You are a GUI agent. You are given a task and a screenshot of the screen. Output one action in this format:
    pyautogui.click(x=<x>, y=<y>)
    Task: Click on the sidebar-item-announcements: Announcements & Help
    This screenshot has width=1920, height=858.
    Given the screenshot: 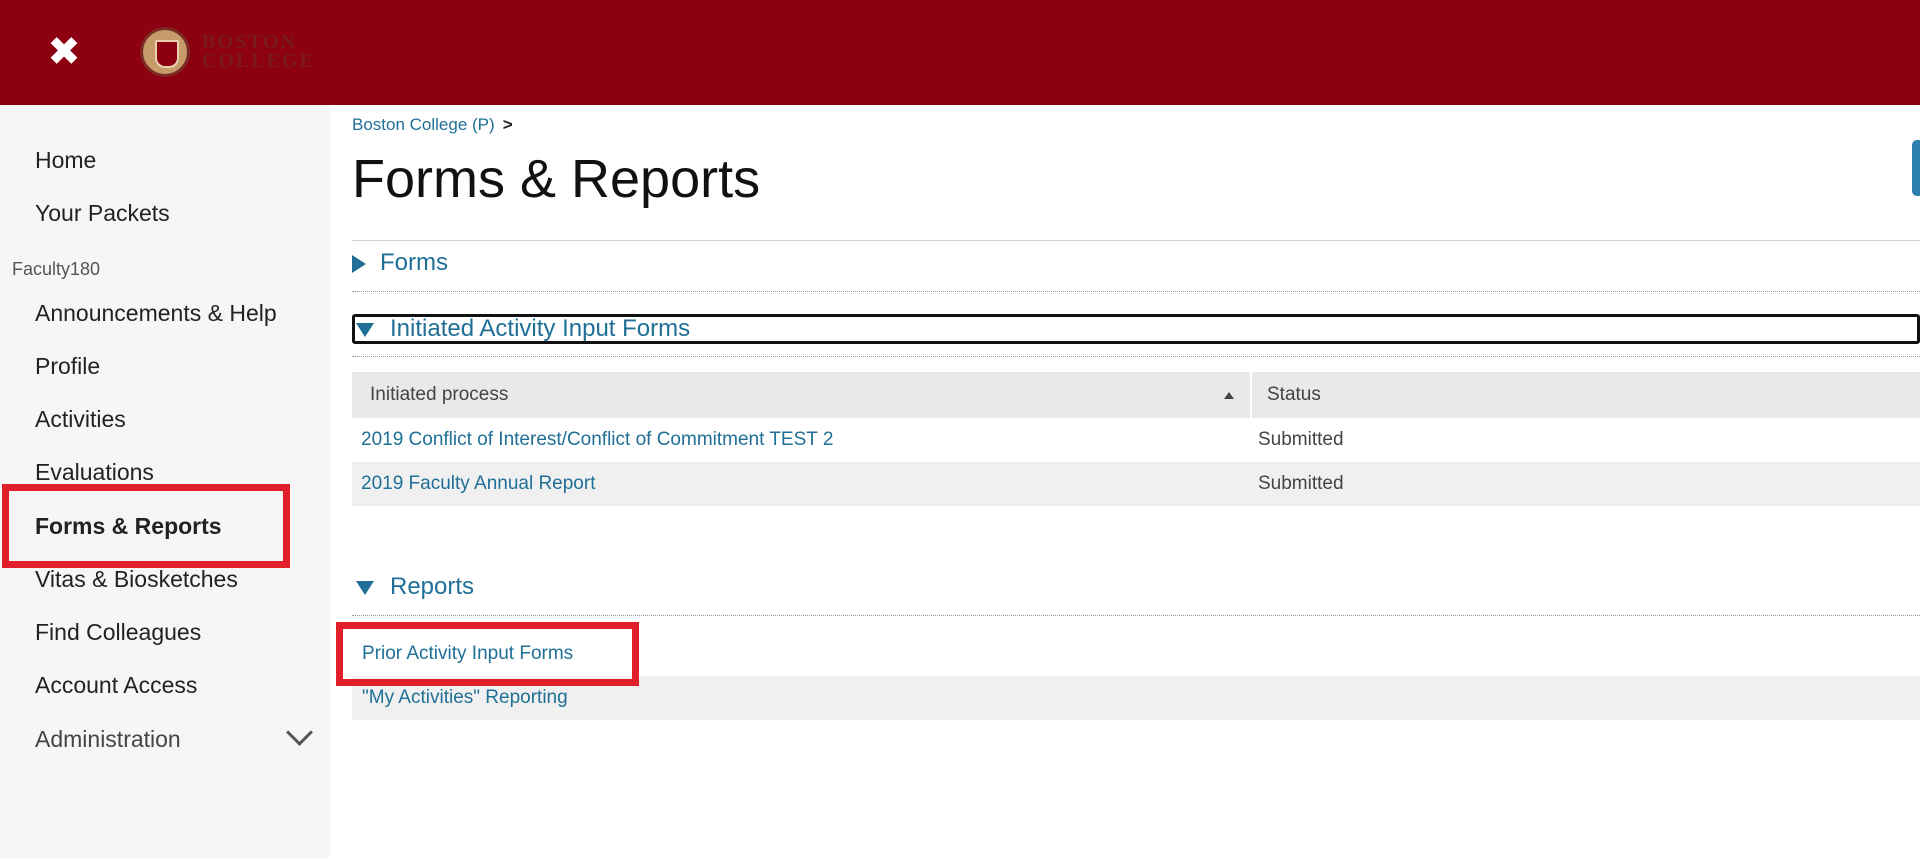 What is the action you would take?
    pyautogui.click(x=156, y=313)
    